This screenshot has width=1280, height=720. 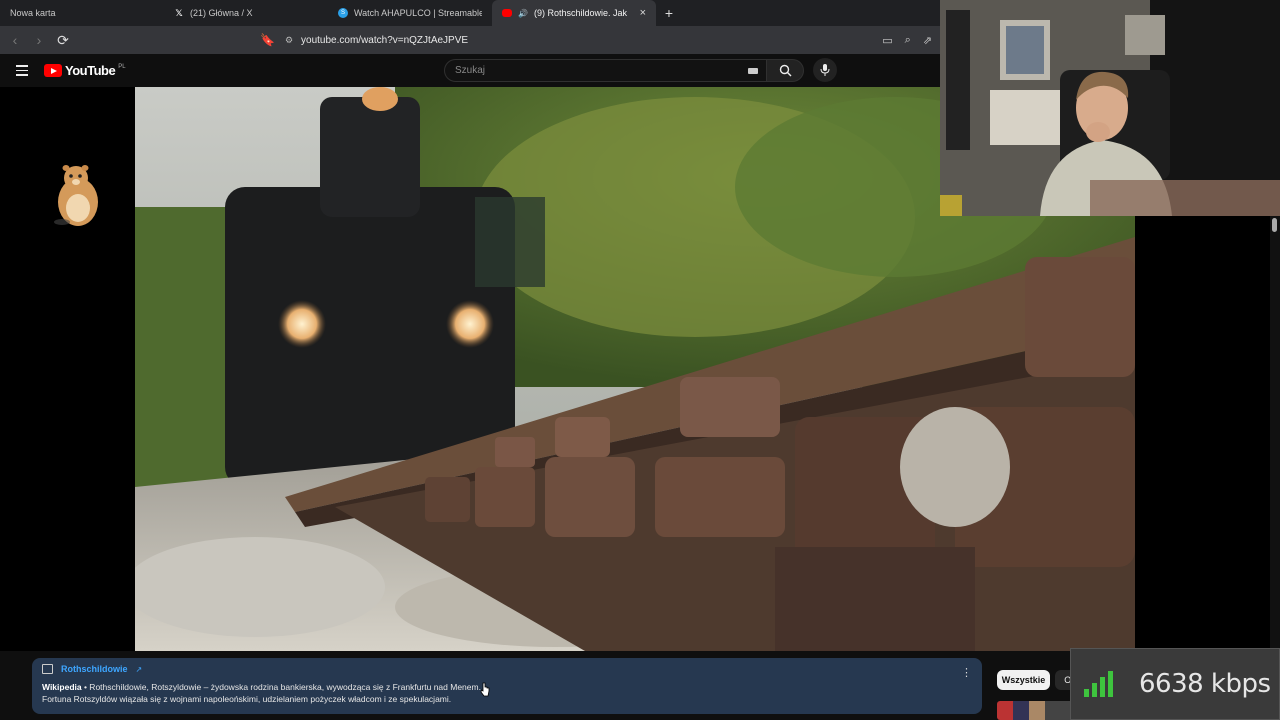 I want to click on microphone-icon, so click(x=825, y=70).